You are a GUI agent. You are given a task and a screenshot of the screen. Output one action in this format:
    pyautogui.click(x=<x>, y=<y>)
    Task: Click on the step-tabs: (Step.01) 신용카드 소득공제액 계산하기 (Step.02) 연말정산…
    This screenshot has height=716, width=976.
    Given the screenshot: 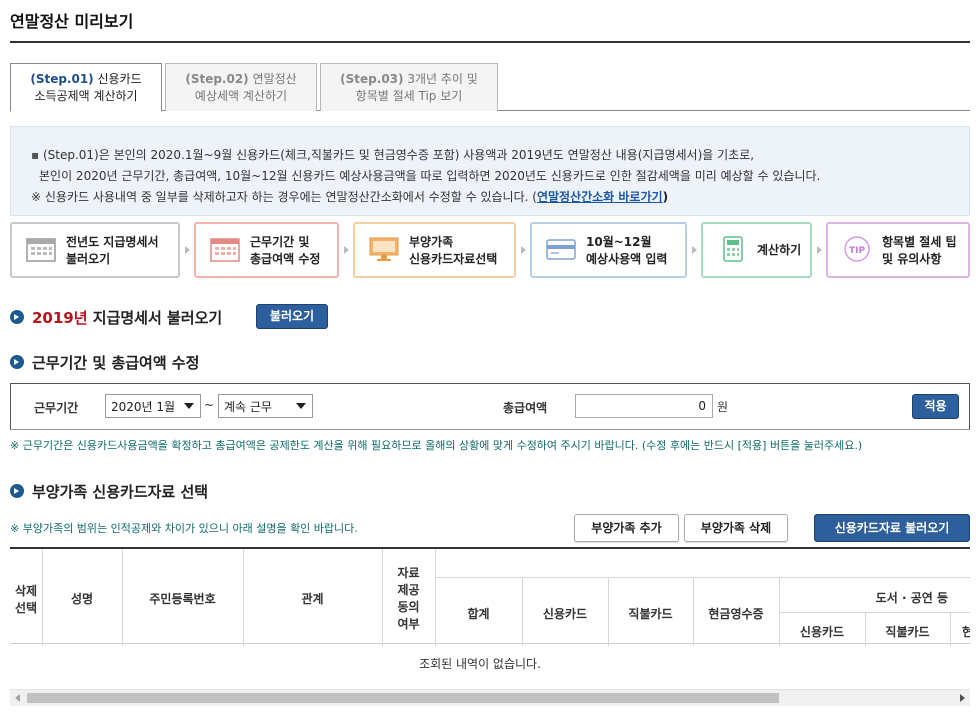 What is the action you would take?
    pyautogui.click(x=490, y=87)
    